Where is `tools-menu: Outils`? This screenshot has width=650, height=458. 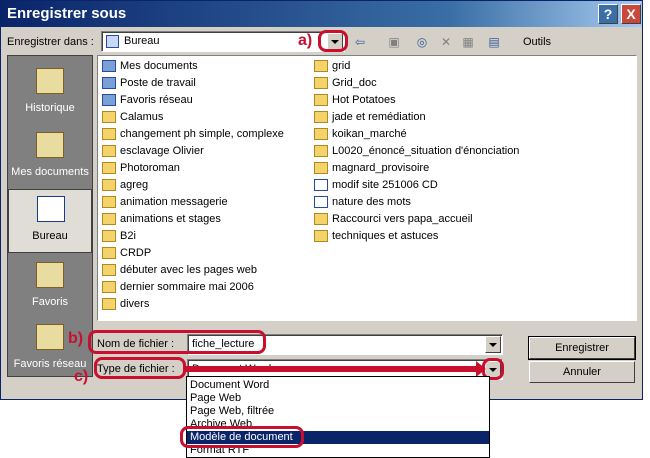 tools-menu: Outils is located at coordinates (537, 42).